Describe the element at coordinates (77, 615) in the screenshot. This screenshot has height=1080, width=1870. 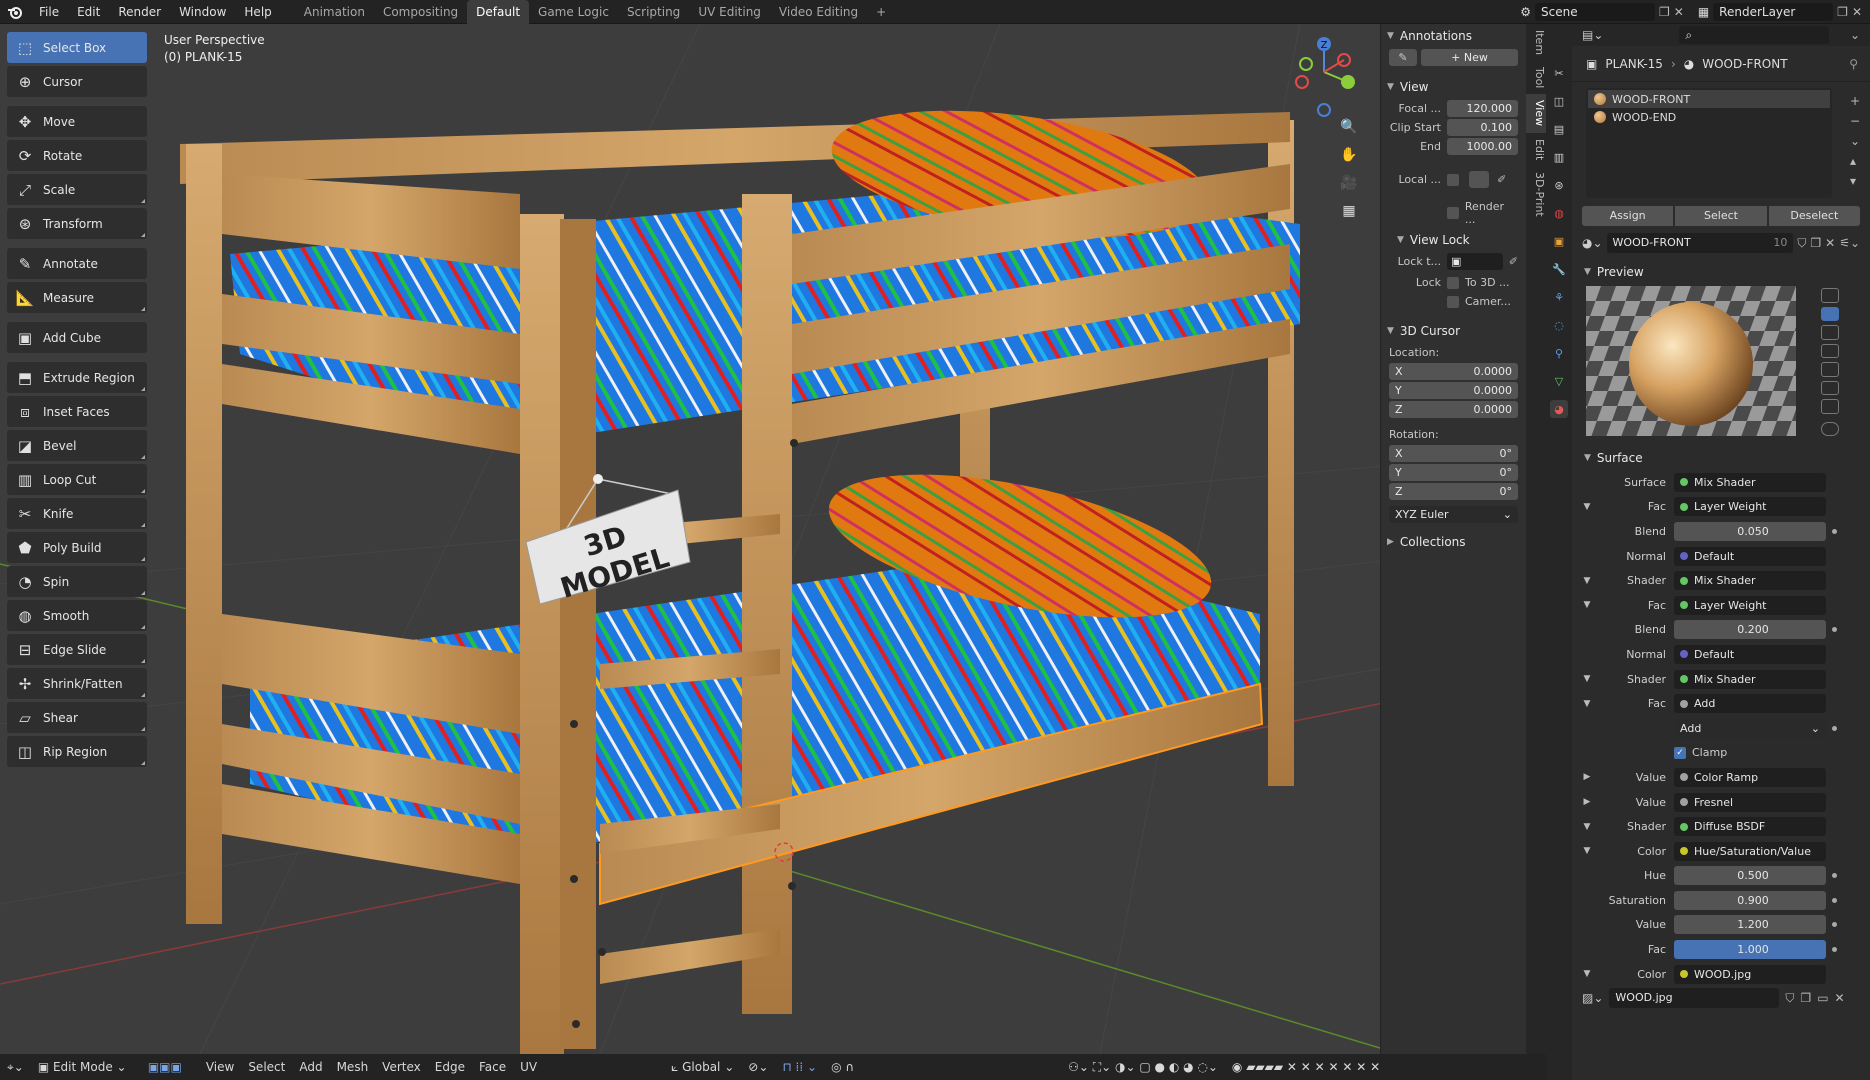
I see `tool-smooth: ◍ Smooth` at that location.